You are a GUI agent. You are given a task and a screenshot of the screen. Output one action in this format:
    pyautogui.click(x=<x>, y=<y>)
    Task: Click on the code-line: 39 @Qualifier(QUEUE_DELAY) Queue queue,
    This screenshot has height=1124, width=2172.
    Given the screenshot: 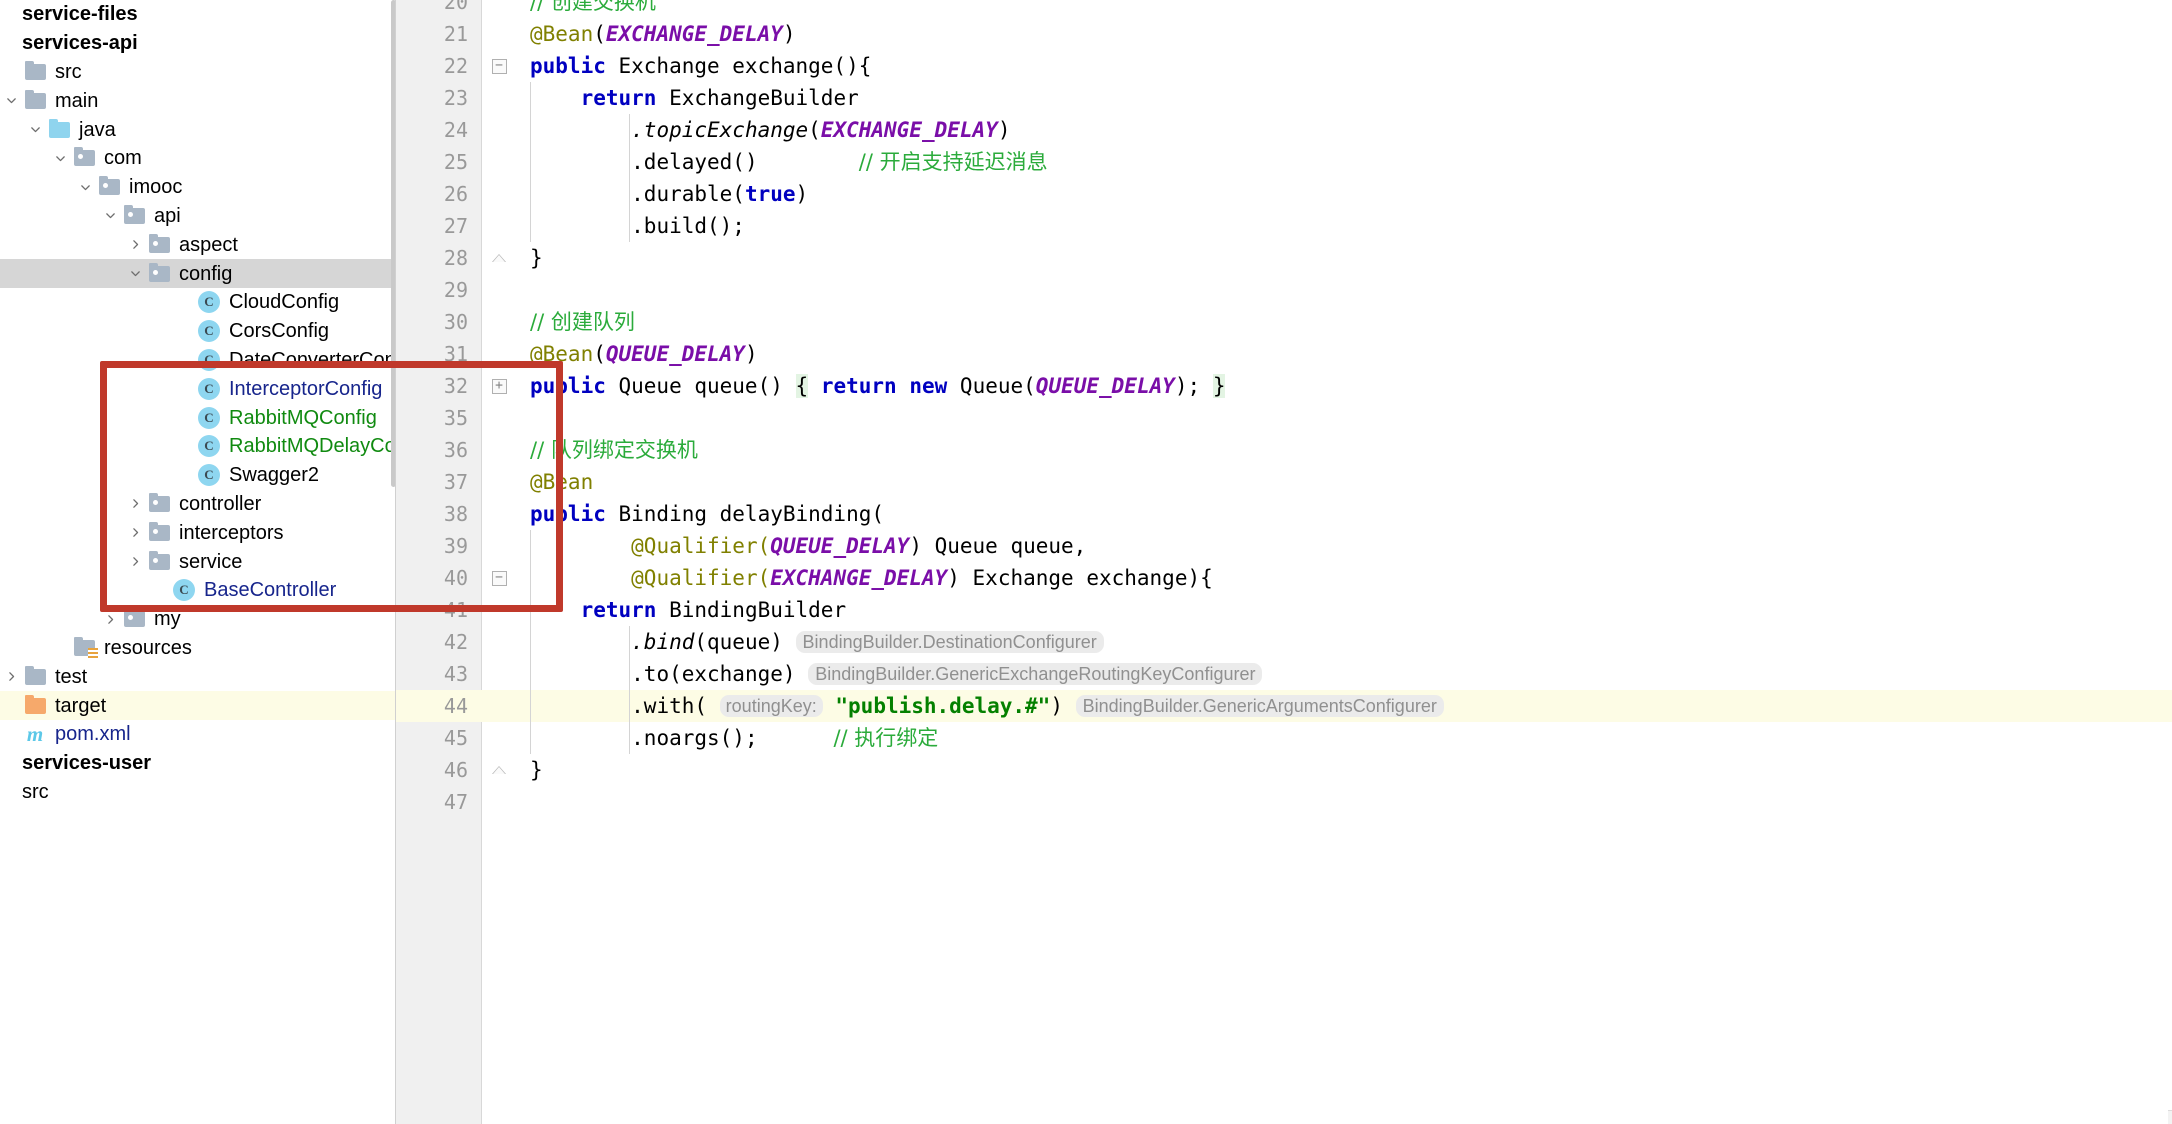 What is the action you would take?
    pyautogui.click(x=1284, y=546)
    